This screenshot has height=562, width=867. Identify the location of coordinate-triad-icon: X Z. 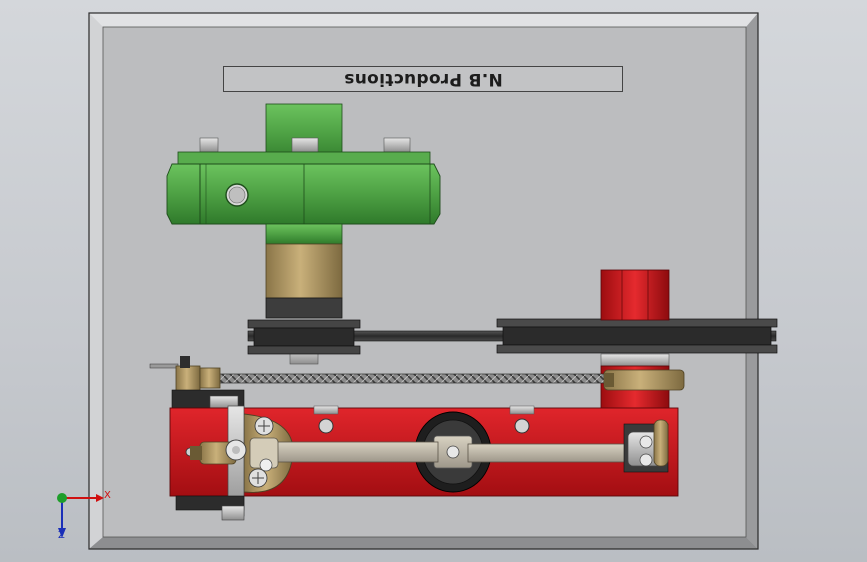
(83, 514).